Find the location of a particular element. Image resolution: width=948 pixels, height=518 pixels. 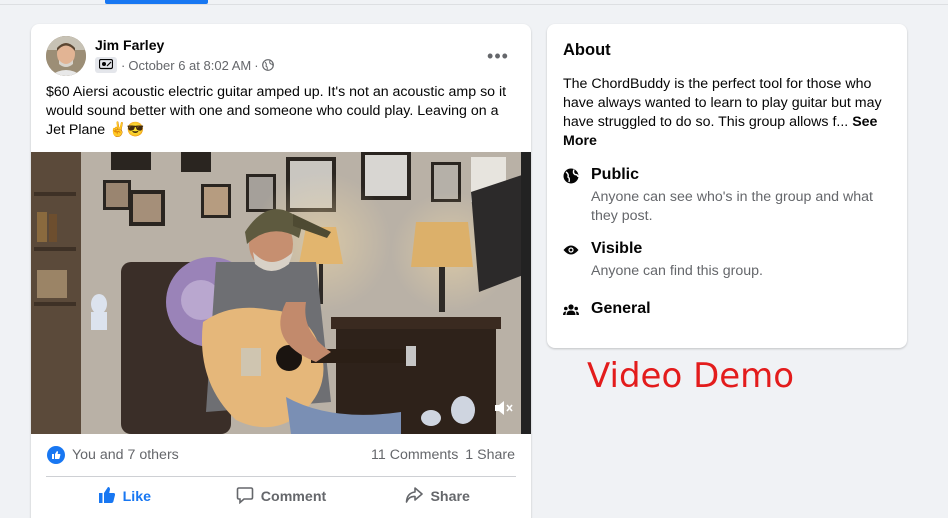

shares-count: 1 Share is located at coordinates (490, 455).